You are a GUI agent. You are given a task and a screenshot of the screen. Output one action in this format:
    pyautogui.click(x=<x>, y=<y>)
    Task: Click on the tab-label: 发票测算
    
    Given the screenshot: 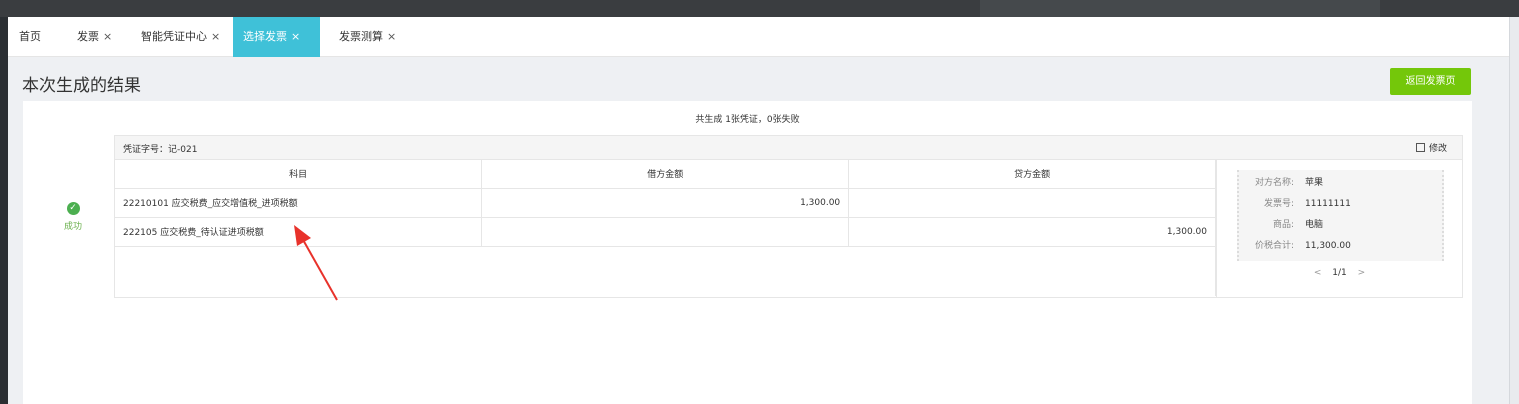 What is the action you would take?
    pyautogui.click(x=361, y=36)
    